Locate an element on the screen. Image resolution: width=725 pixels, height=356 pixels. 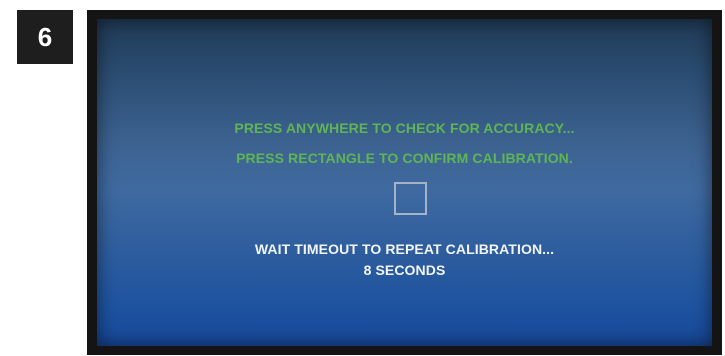
step-number-badge: 6 is located at coordinates (45, 37).